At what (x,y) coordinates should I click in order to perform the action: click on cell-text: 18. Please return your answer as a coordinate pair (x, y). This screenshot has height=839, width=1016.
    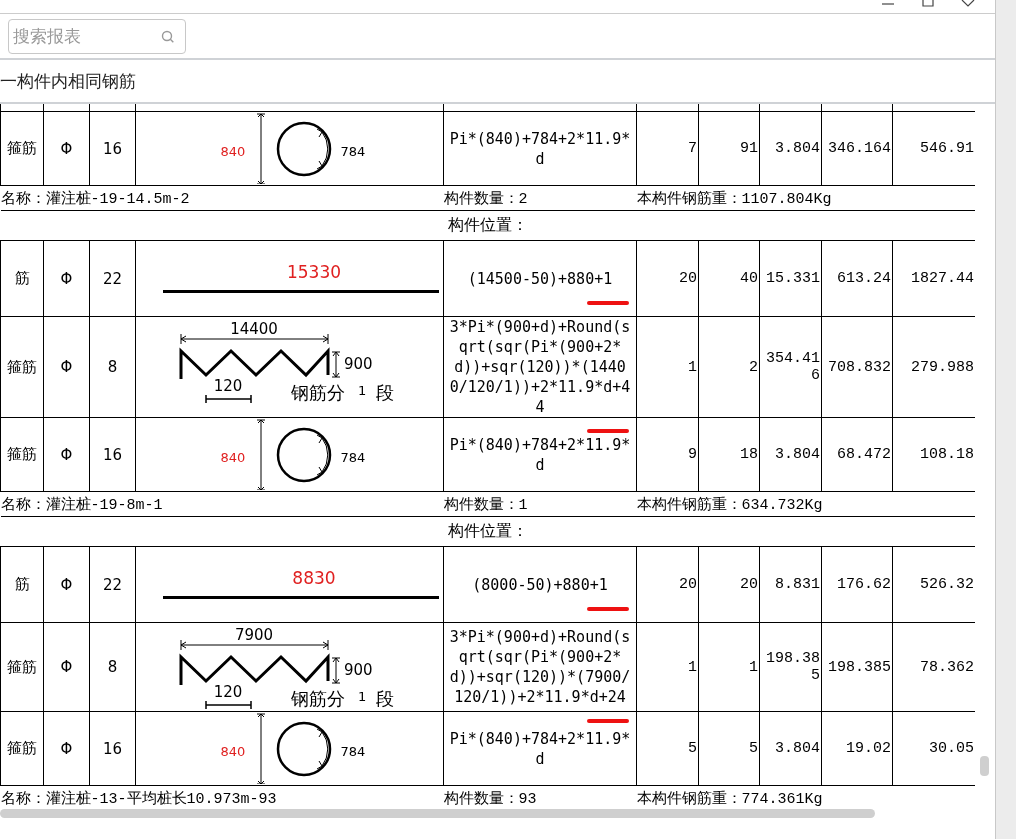
    Looking at the image, I should click on (749, 454).